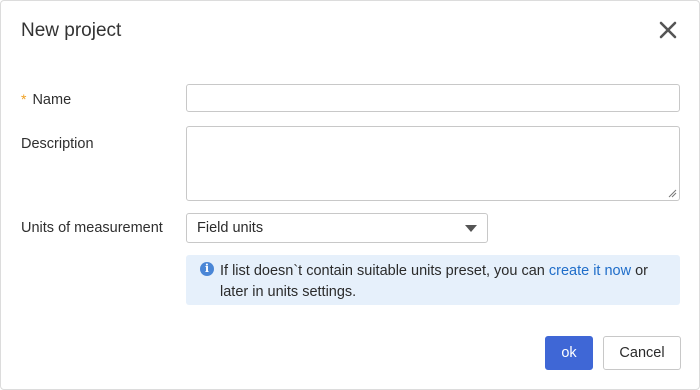 This screenshot has height=390, width=700. What do you see at coordinates (92, 228) in the screenshot?
I see `units-label: Units of measurement` at bounding box center [92, 228].